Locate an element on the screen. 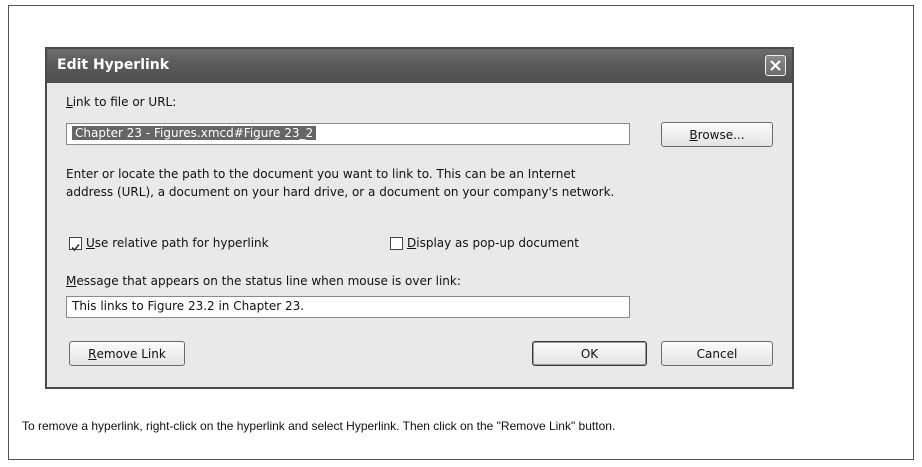 Image resolution: width=922 pixels, height=467 pixels. popup-document-label: Display as pop-up document is located at coordinates (493, 243).